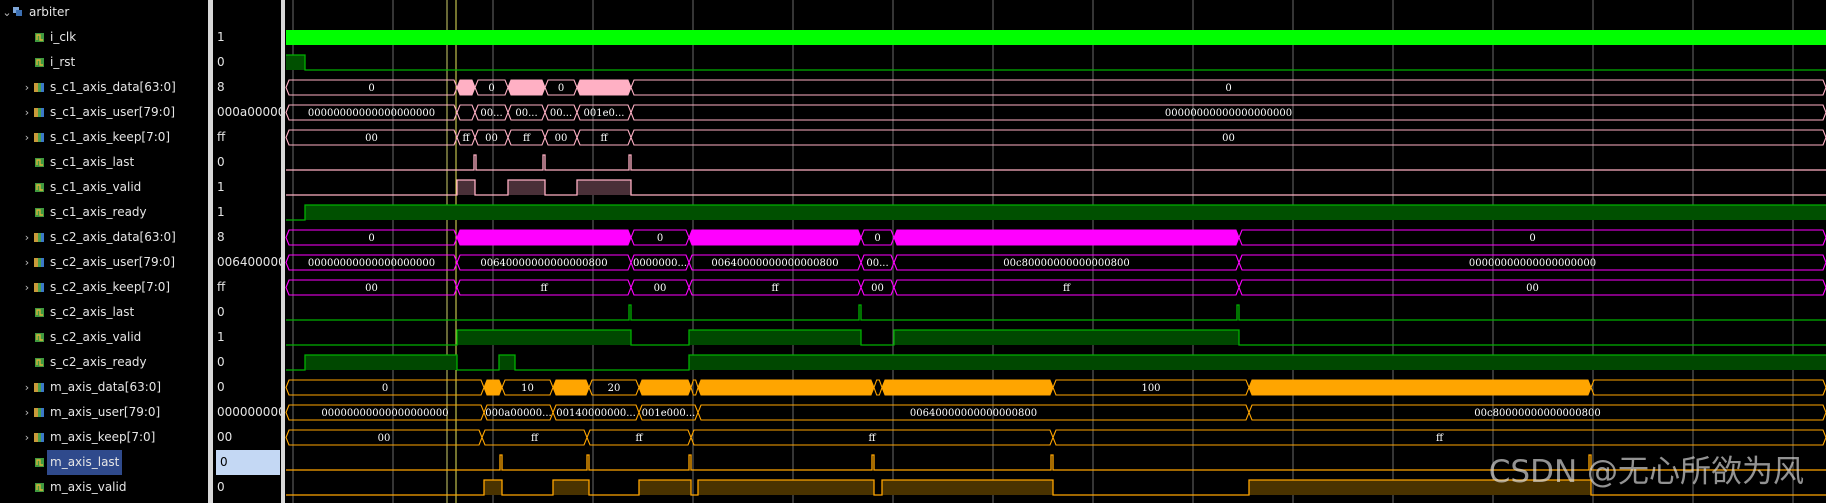  I want to click on signal-name: m_axis_user[79:0], so click(105, 412).